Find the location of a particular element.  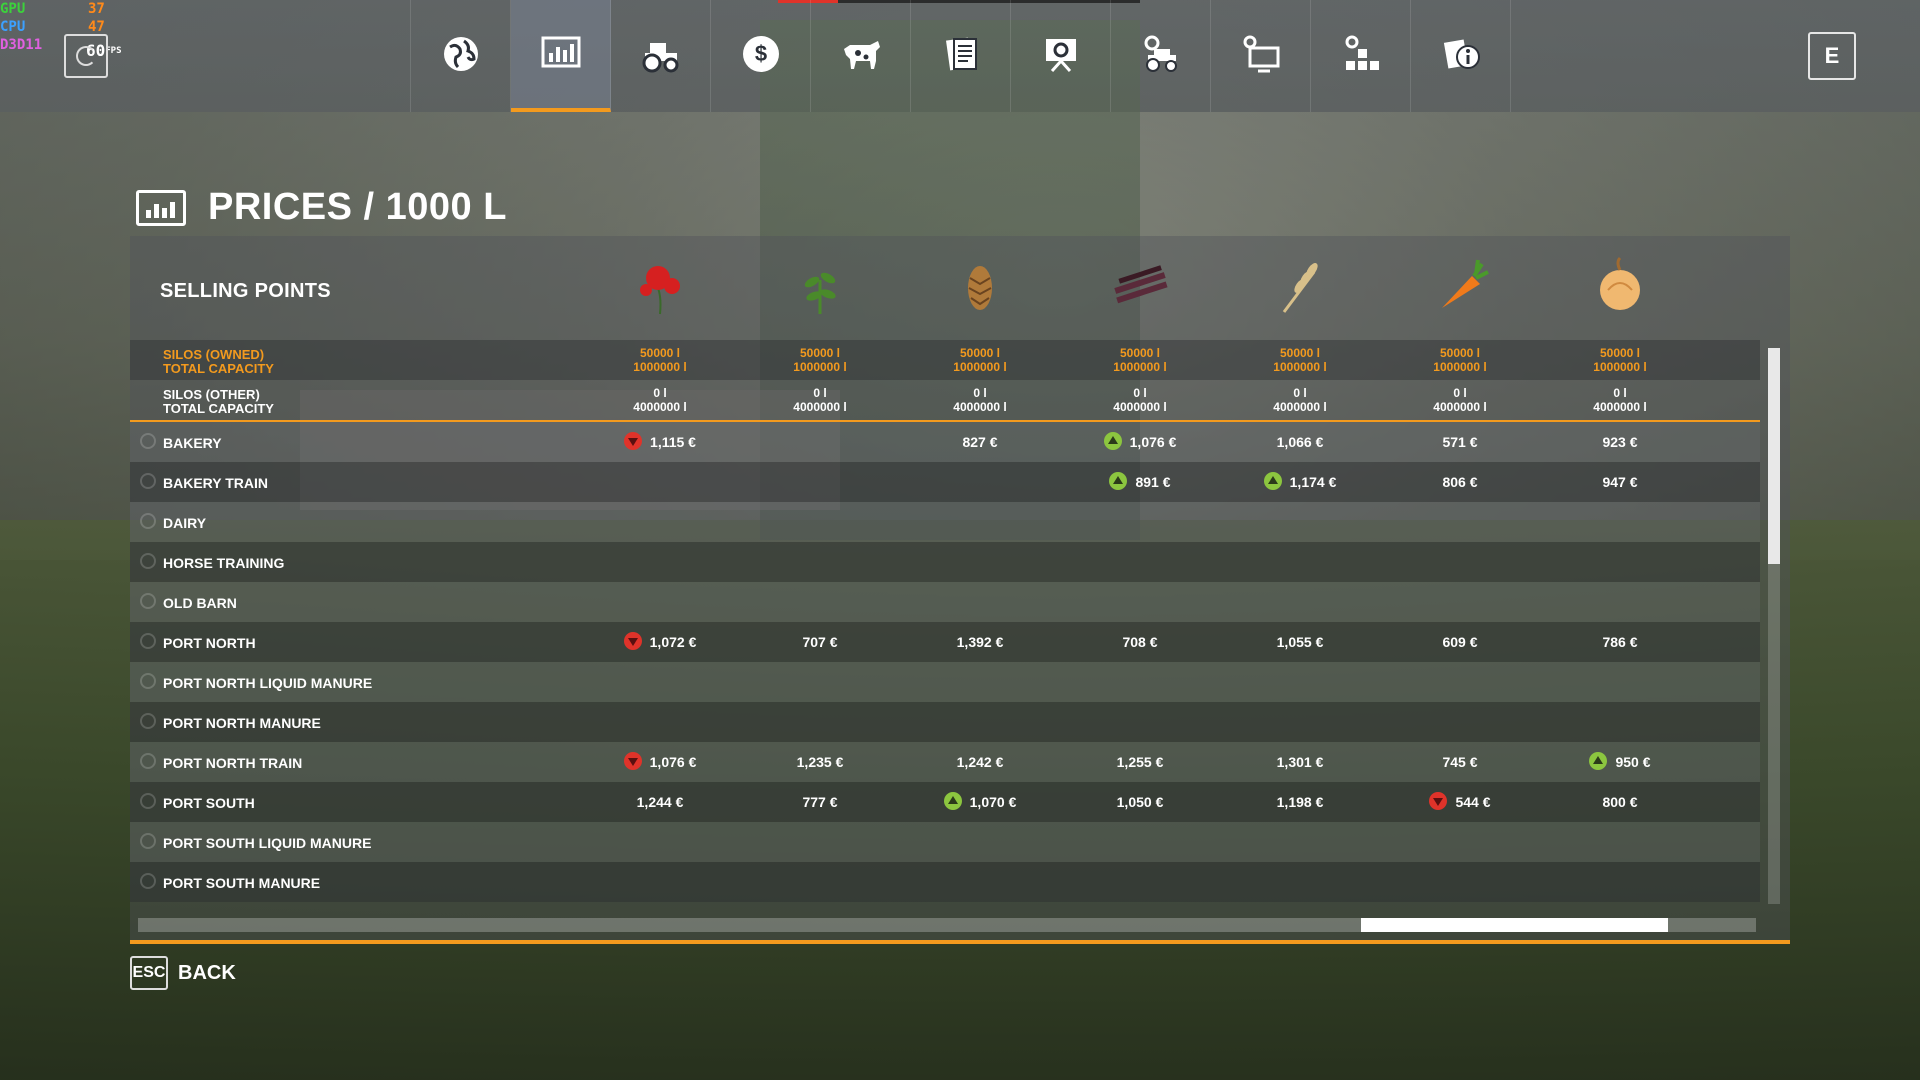

selling-point-name: HORSE TRAINING is located at coordinates (224, 563).